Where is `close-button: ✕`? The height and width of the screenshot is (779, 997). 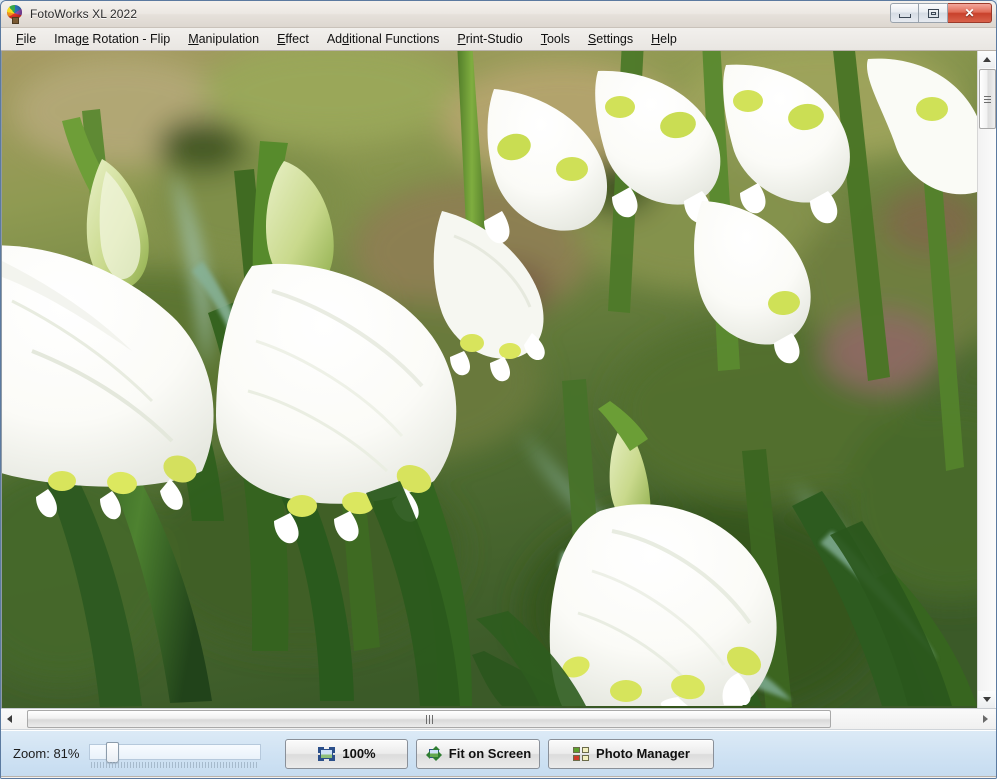 close-button: ✕ is located at coordinates (970, 13).